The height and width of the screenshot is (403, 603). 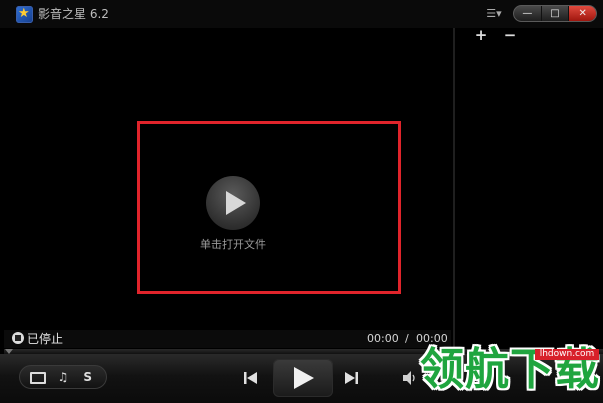 I want to click on play-button, so click(x=303, y=378).